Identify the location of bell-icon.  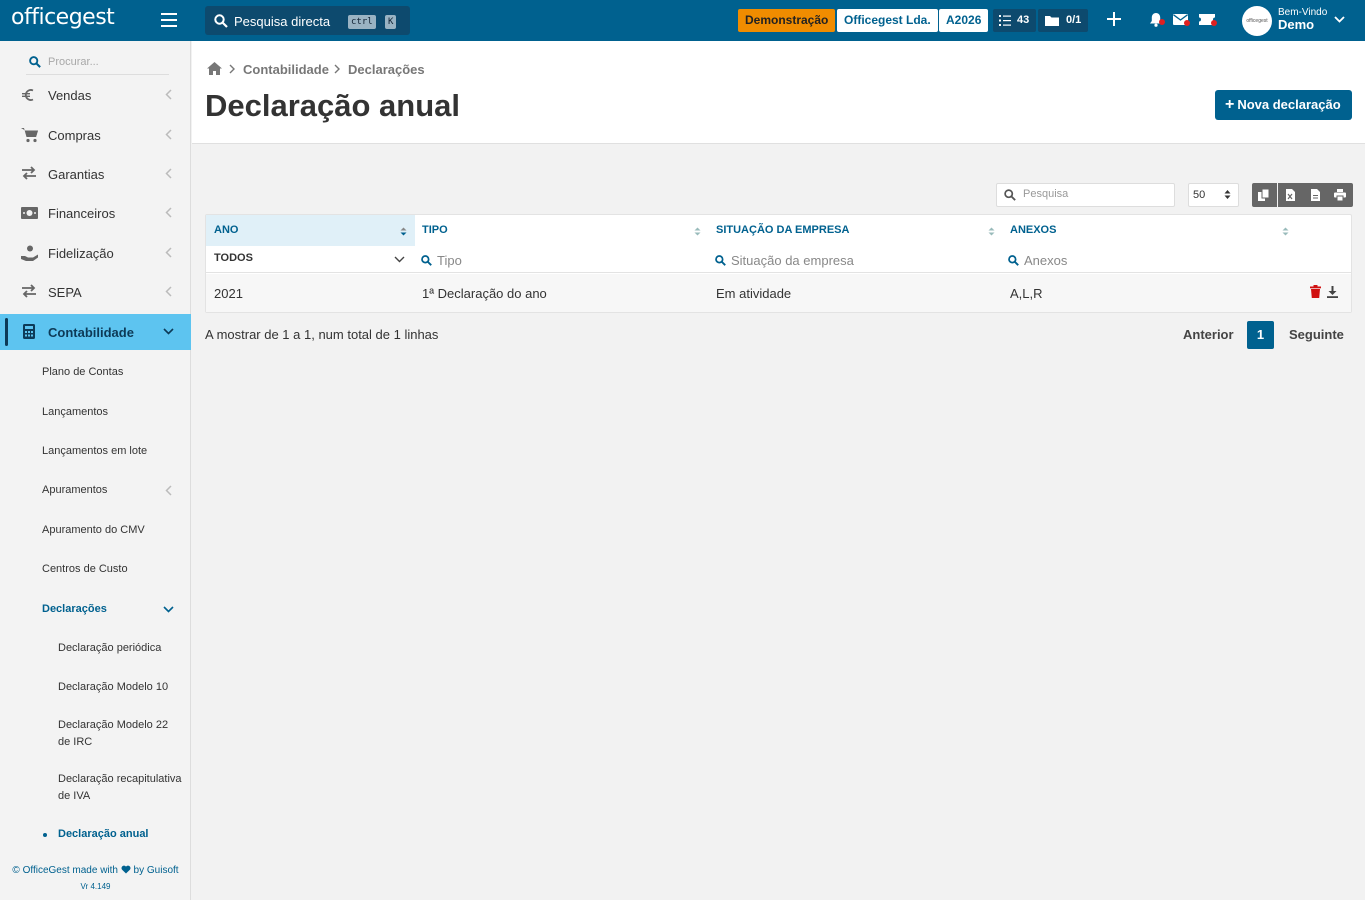
(1157, 19).